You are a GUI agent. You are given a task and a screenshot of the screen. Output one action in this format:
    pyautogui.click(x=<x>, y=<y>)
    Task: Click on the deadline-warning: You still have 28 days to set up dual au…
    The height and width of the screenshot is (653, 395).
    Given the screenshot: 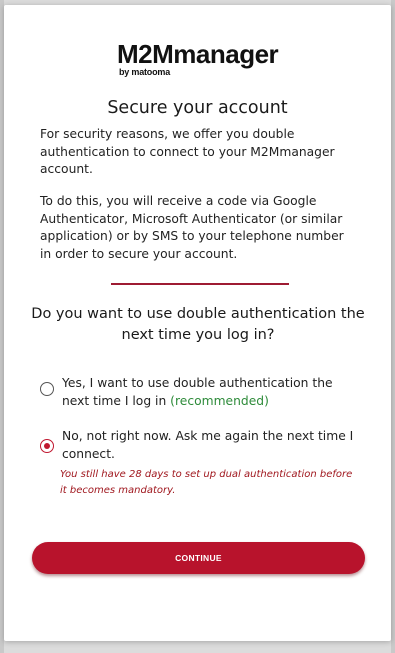 What is the action you would take?
    pyautogui.click(x=206, y=482)
    